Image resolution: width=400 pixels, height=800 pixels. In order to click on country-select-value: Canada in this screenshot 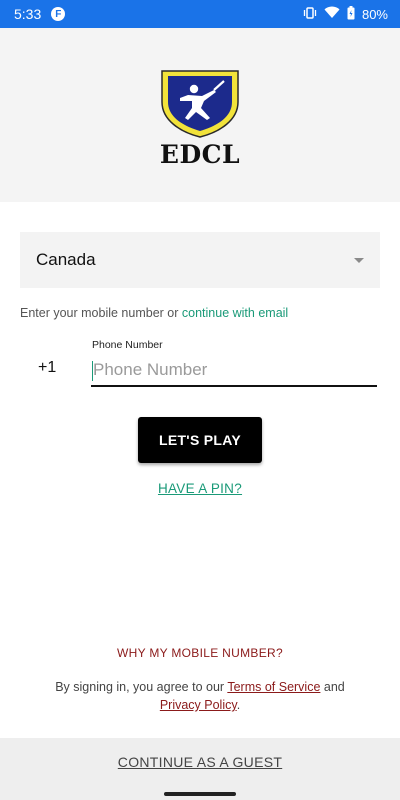, I will do `click(66, 259)`.